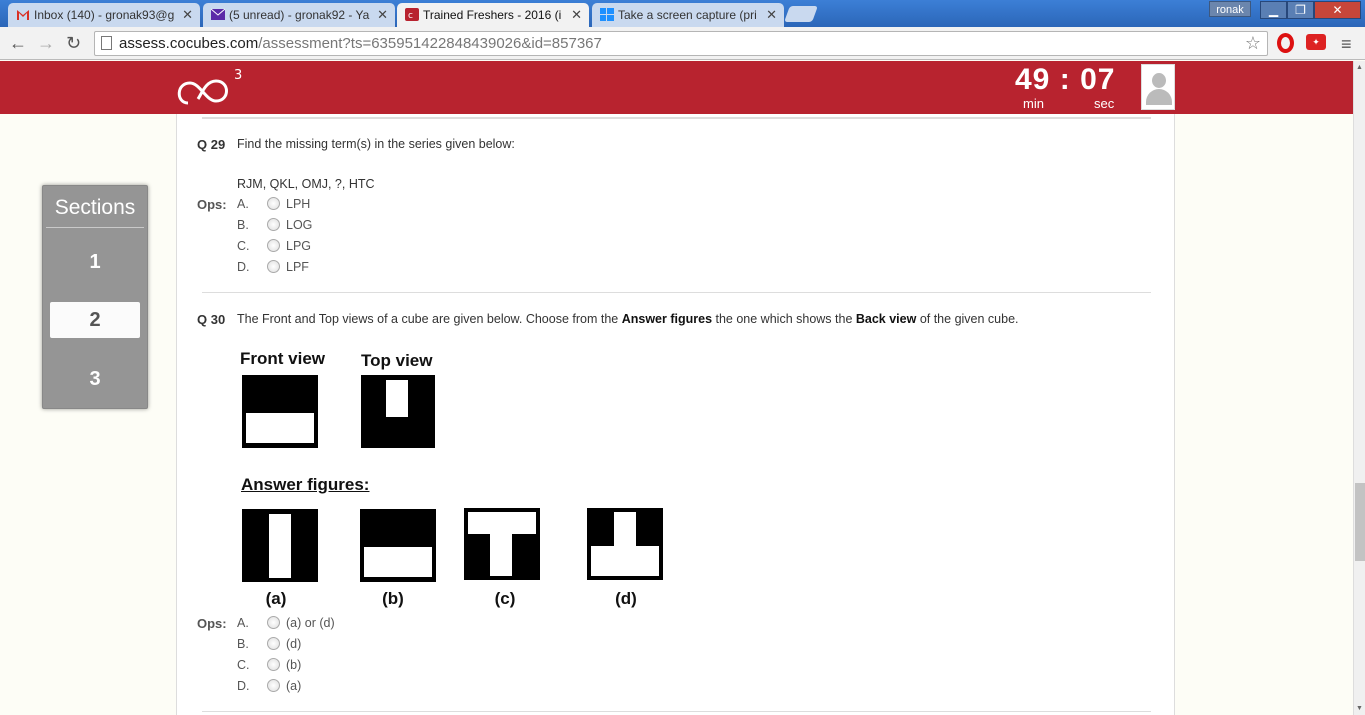 The height and width of the screenshot is (715, 1365). I want to click on option-text: LPH, so click(298, 204).